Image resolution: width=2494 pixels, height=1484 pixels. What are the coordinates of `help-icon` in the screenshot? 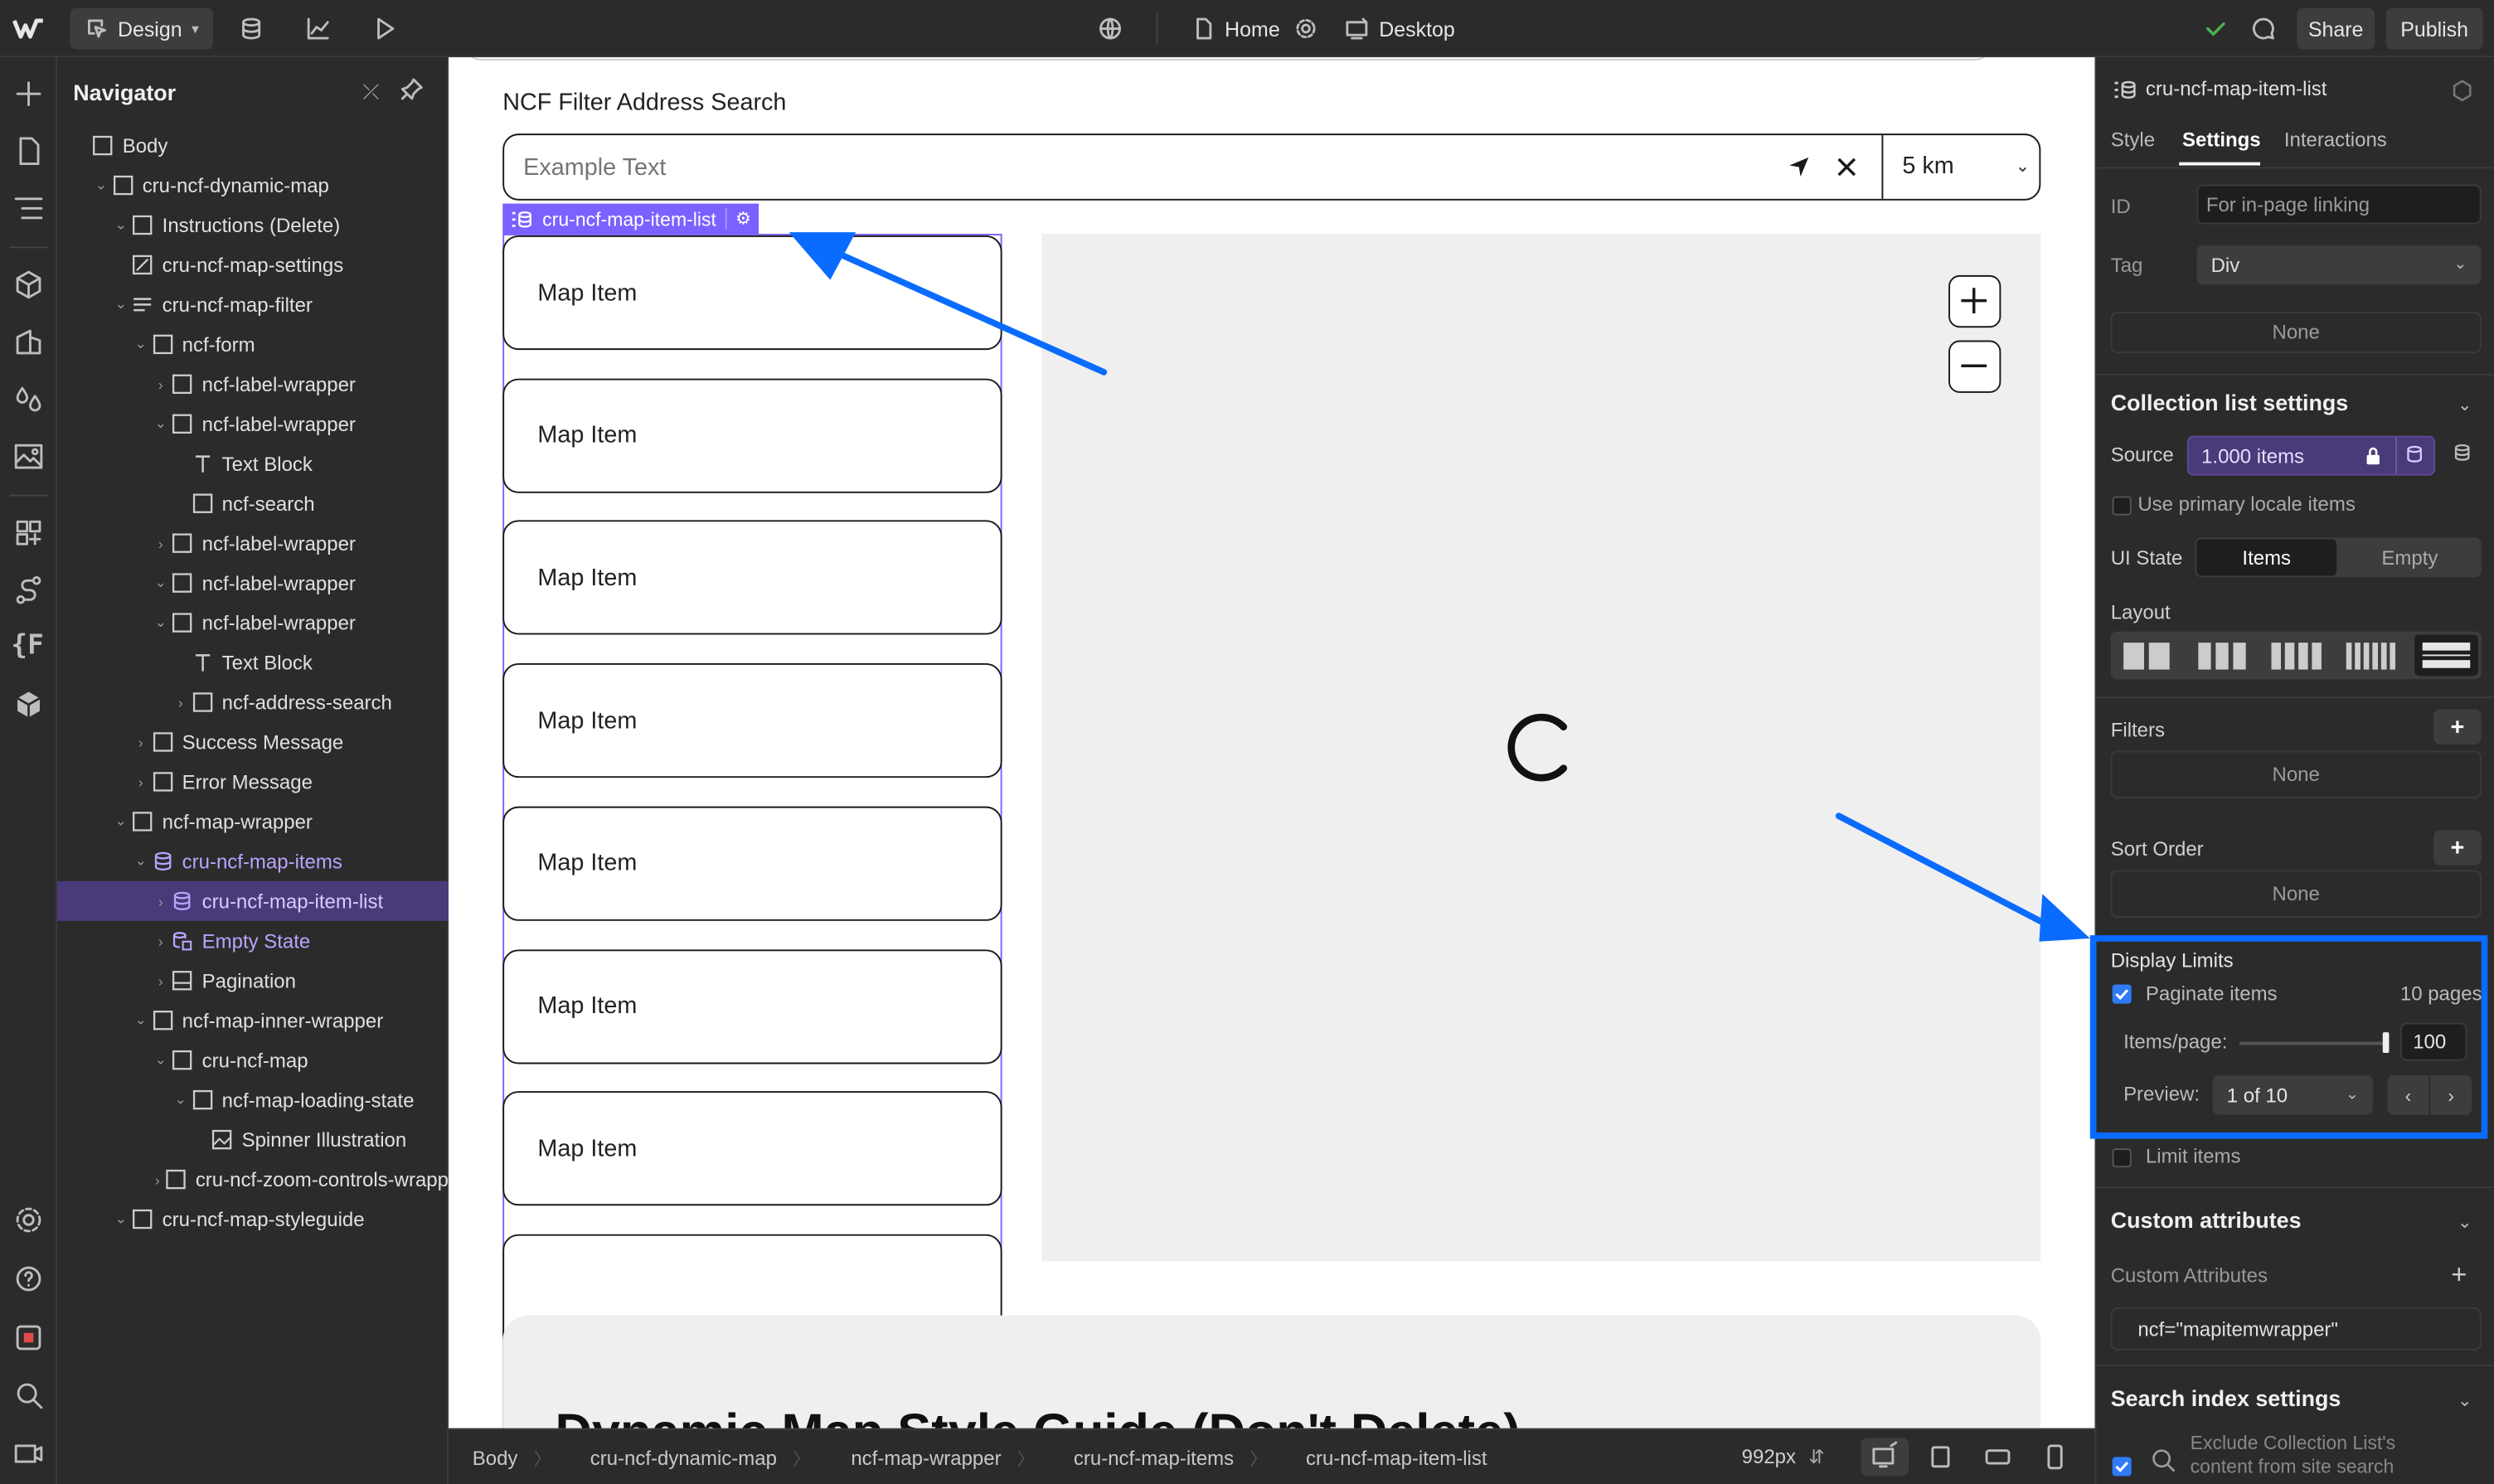 It's located at (28, 1277).